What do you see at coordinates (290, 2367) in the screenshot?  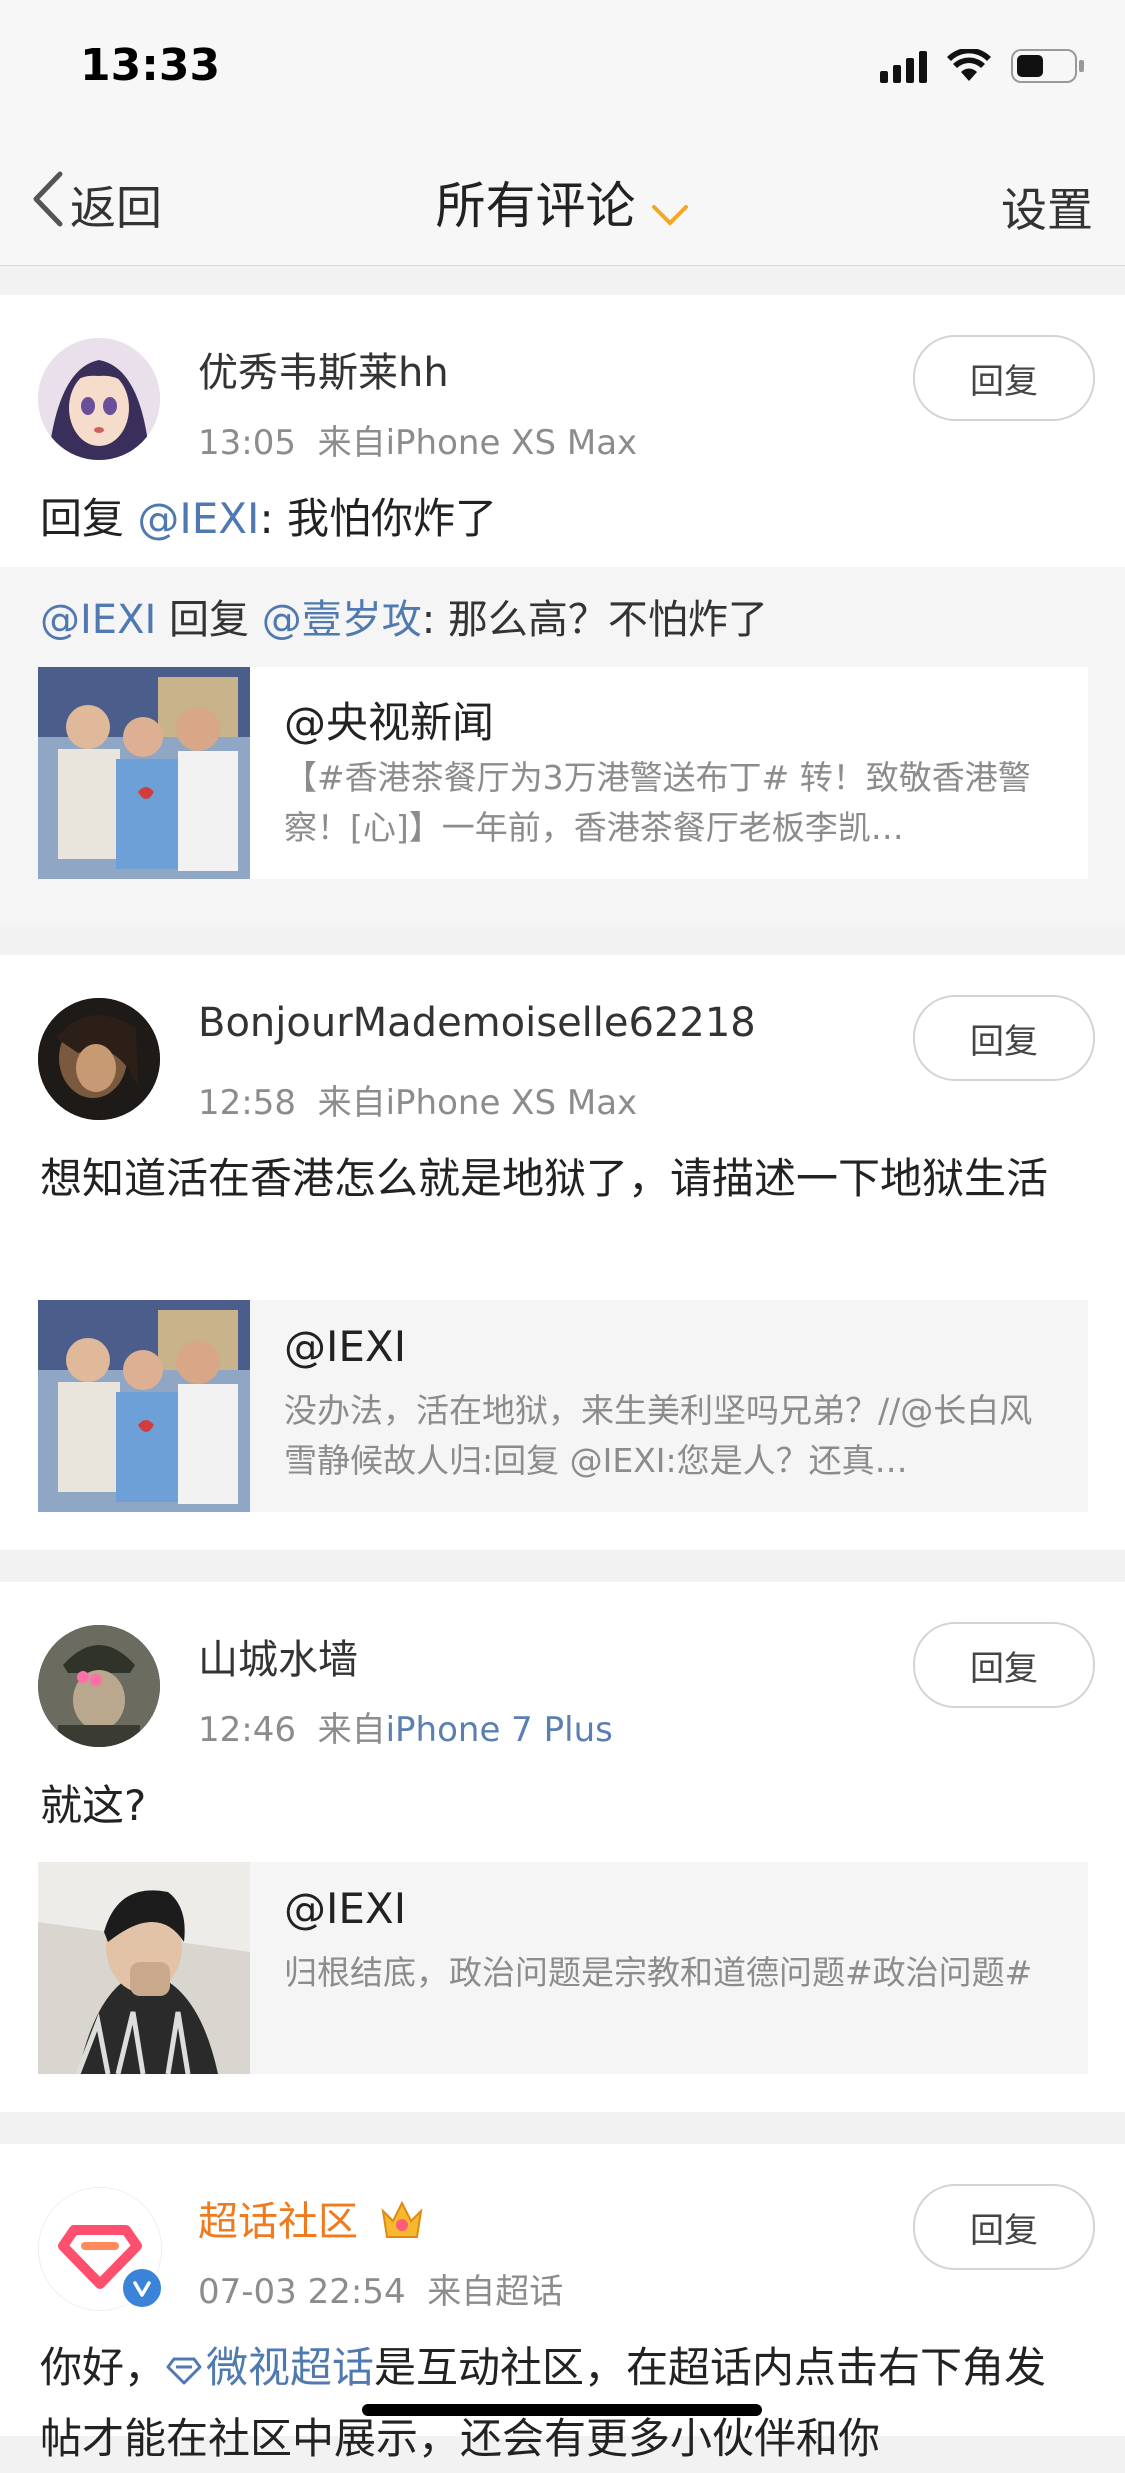 I see `topic-link-label: 微视超话` at bounding box center [290, 2367].